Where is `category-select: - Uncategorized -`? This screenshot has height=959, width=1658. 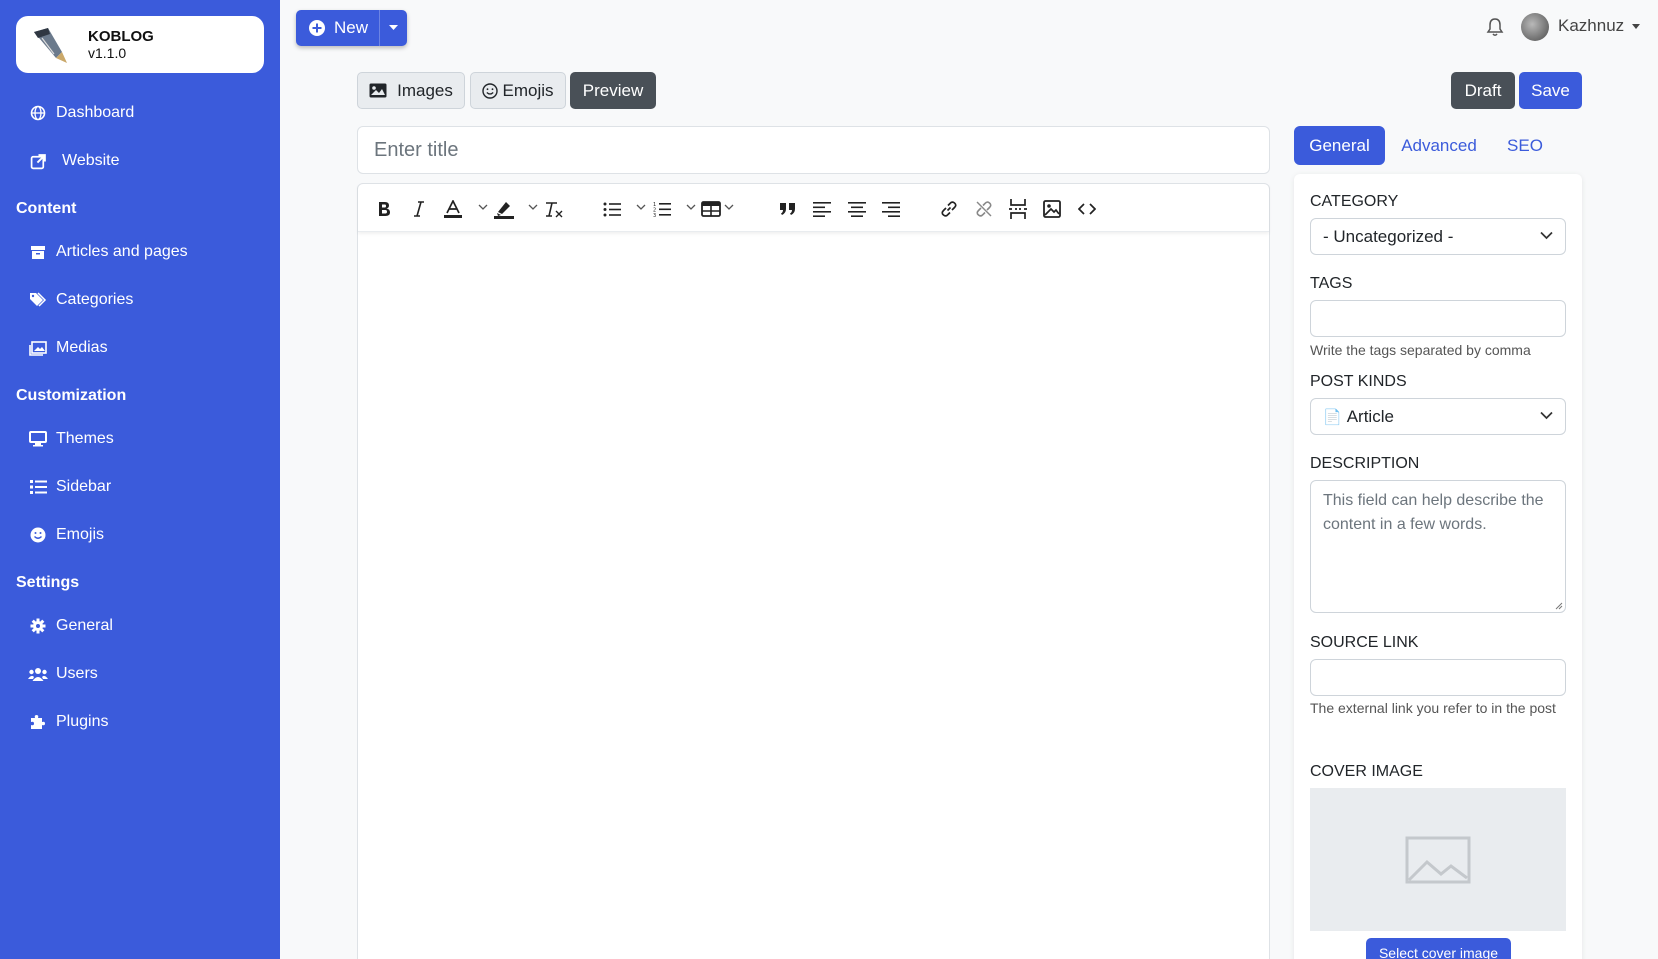 category-select: - Uncategorized - is located at coordinates (1438, 236).